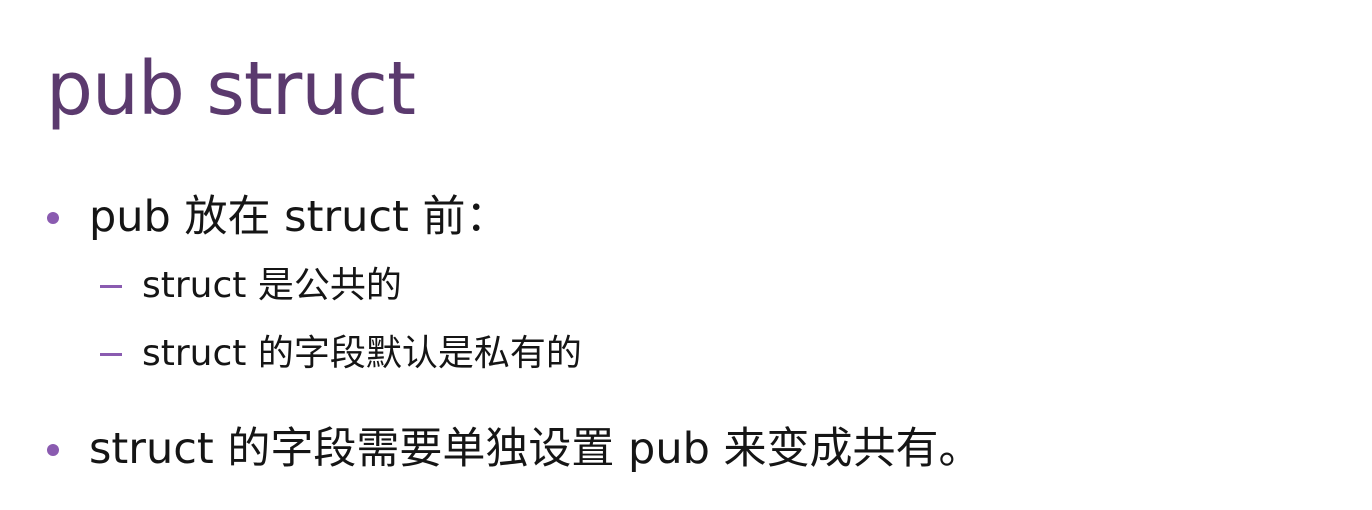  What do you see at coordinates (514, 449) in the screenshot?
I see `bullet-item: struct 的字段需要单独设置 pub 来变成共有。` at bounding box center [514, 449].